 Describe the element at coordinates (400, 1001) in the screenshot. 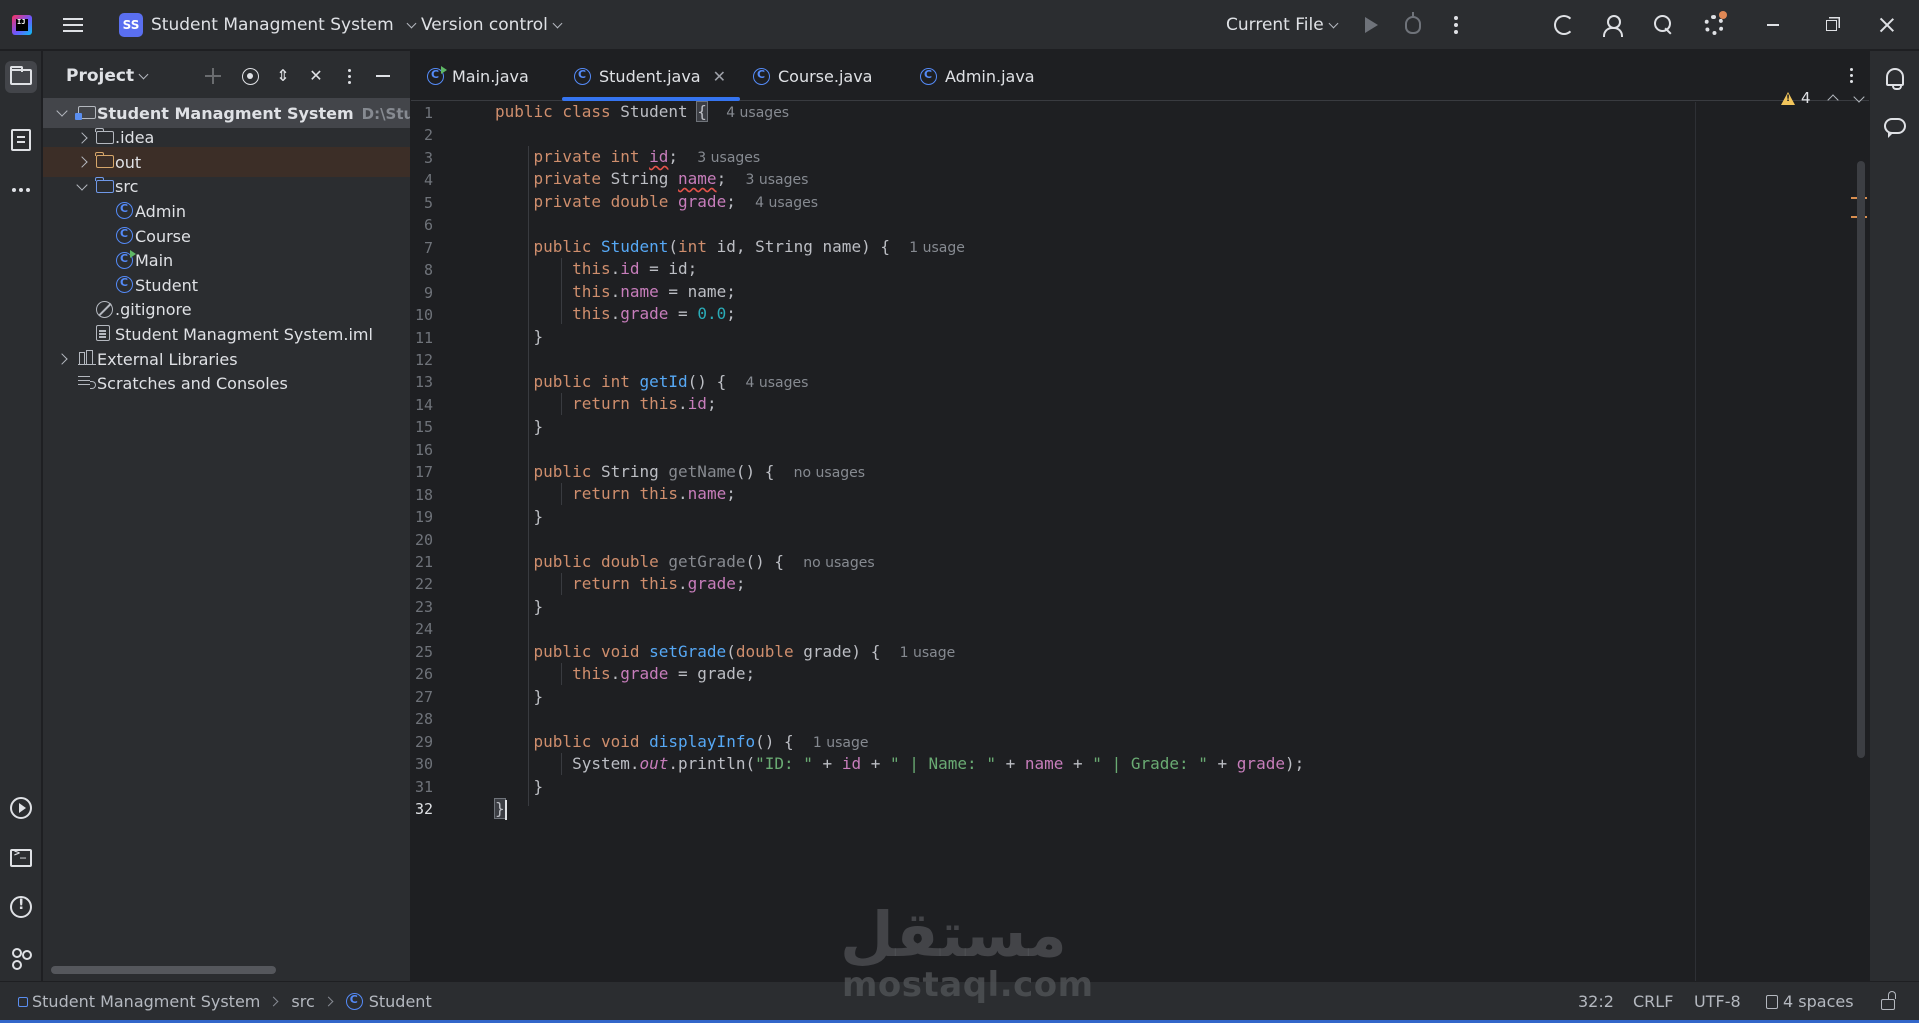

I see `breadcrumb-item: Student` at that location.